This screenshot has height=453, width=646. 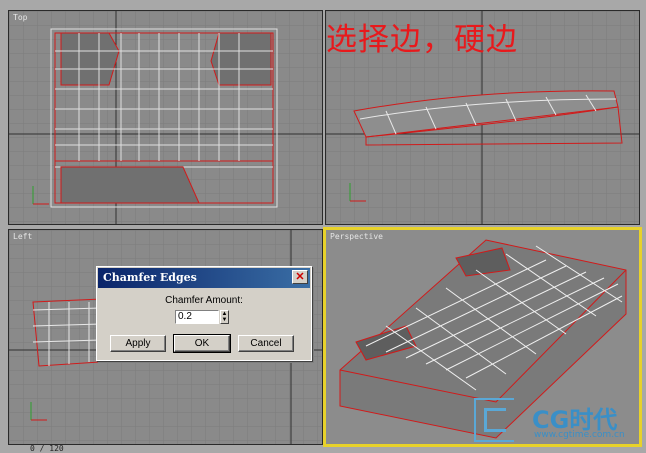 What do you see at coordinates (494, 420) in the screenshot?
I see `cg-logo-icon` at bounding box center [494, 420].